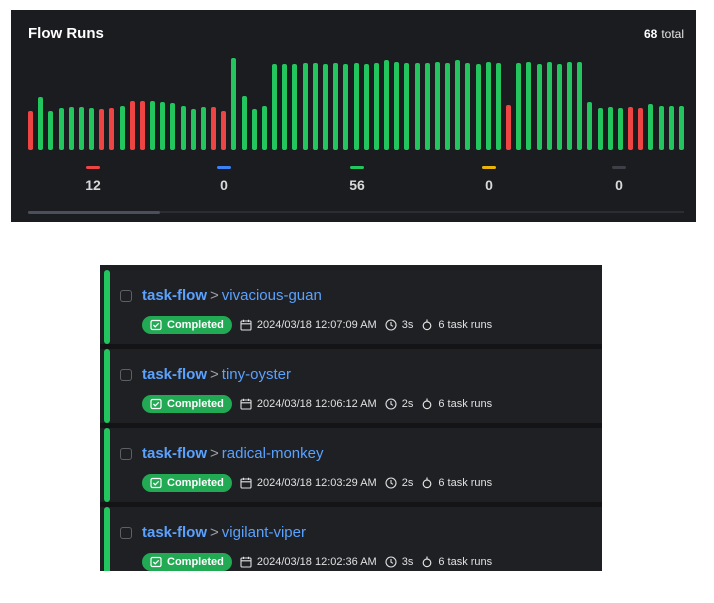 This screenshot has width=714, height=603. What do you see at coordinates (308, 325) in the screenshot?
I see `start-time: 2024/03/18 12:07:09 AM` at bounding box center [308, 325].